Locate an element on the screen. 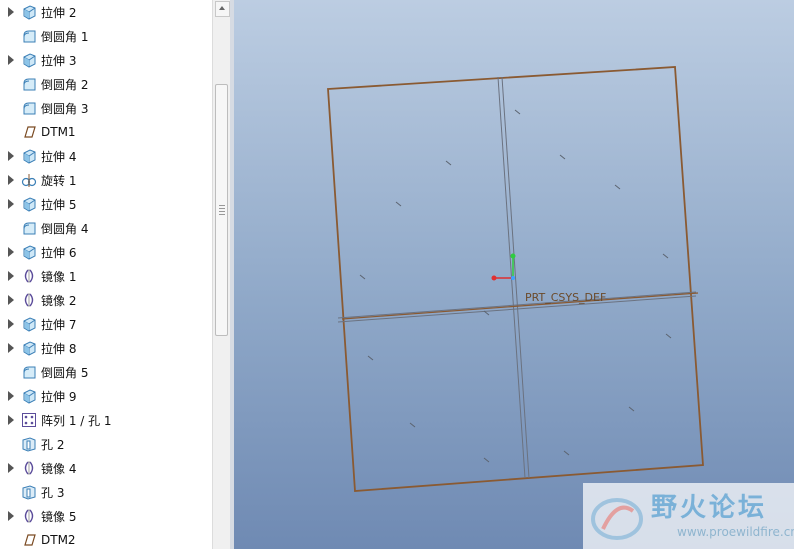 The image size is (794, 549). tree-item-label: 孔 3 is located at coordinates (53, 492).